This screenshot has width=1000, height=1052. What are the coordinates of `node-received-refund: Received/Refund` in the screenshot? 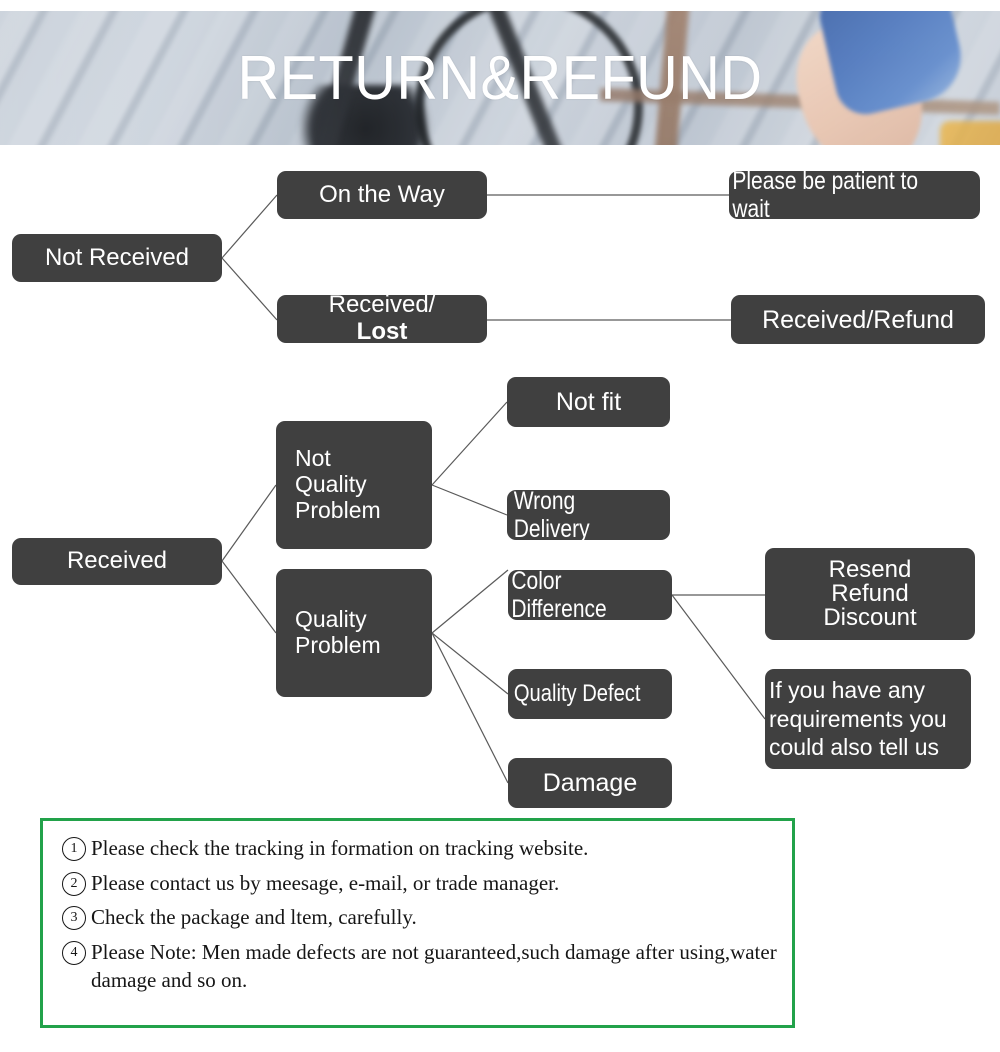 It's located at (858, 319).